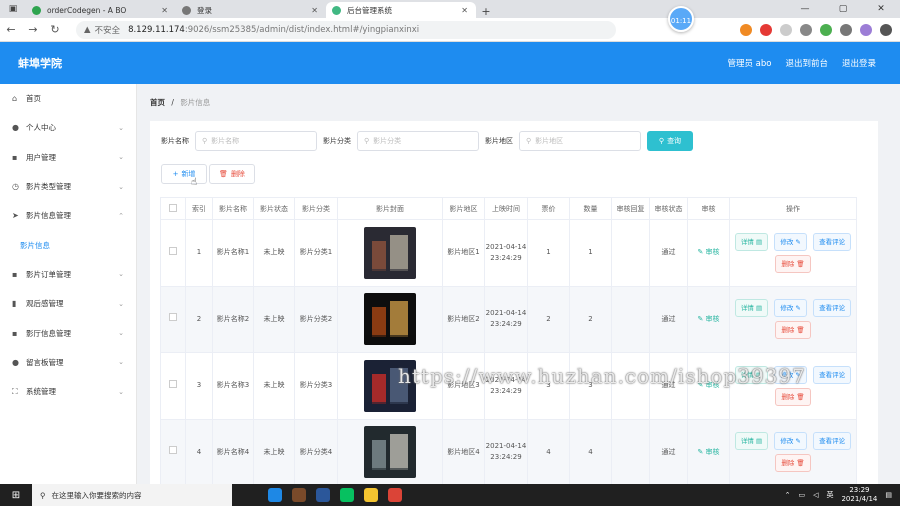 This screenshot has width=900, height=506. Describe the element at coordinates (16, 495) in the screenshot. I see `windows-start-icon: ⊞` at that location.